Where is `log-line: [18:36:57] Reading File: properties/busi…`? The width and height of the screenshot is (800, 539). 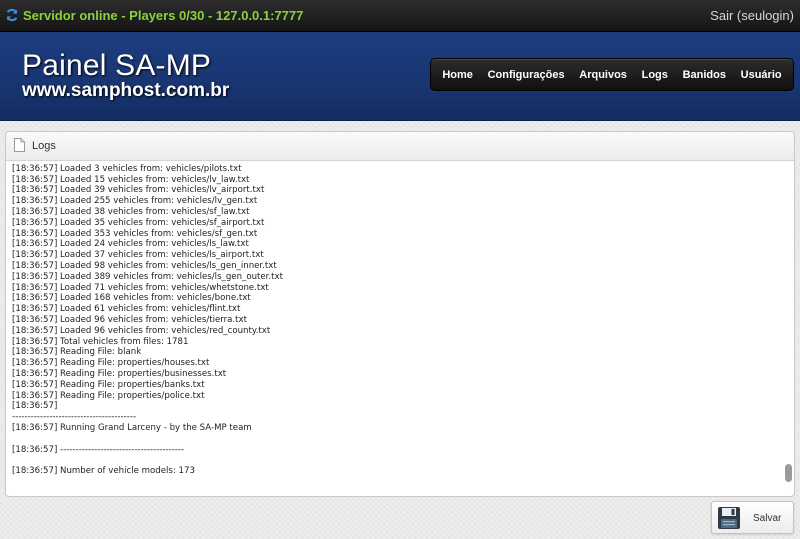 log-line: [18:36:57] Reading File: properties/busi… is located at coordinates (119, 373).